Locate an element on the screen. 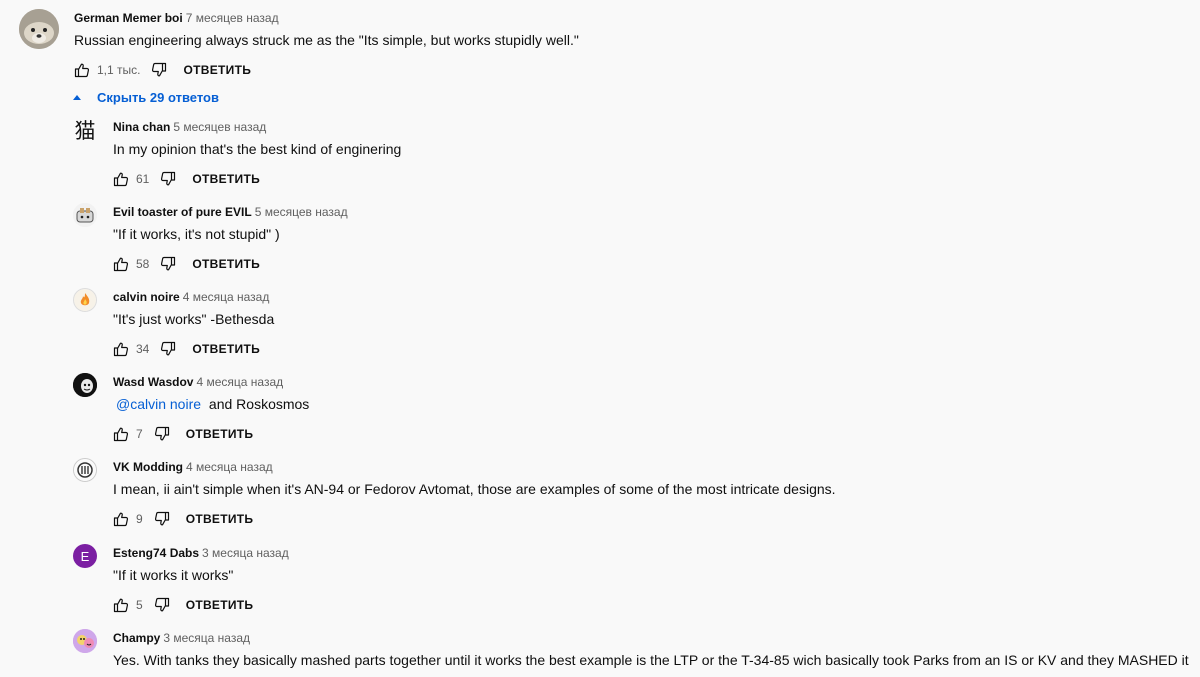  like-count: 9 is located at coordinates (139, 519).